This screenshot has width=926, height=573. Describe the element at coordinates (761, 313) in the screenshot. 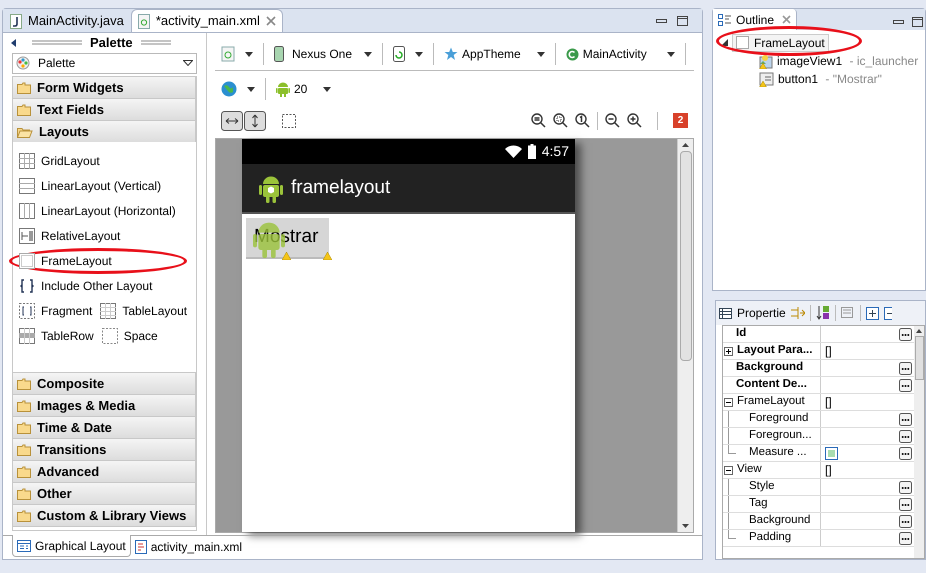

I see `properties-tab: Propertie` at that location.